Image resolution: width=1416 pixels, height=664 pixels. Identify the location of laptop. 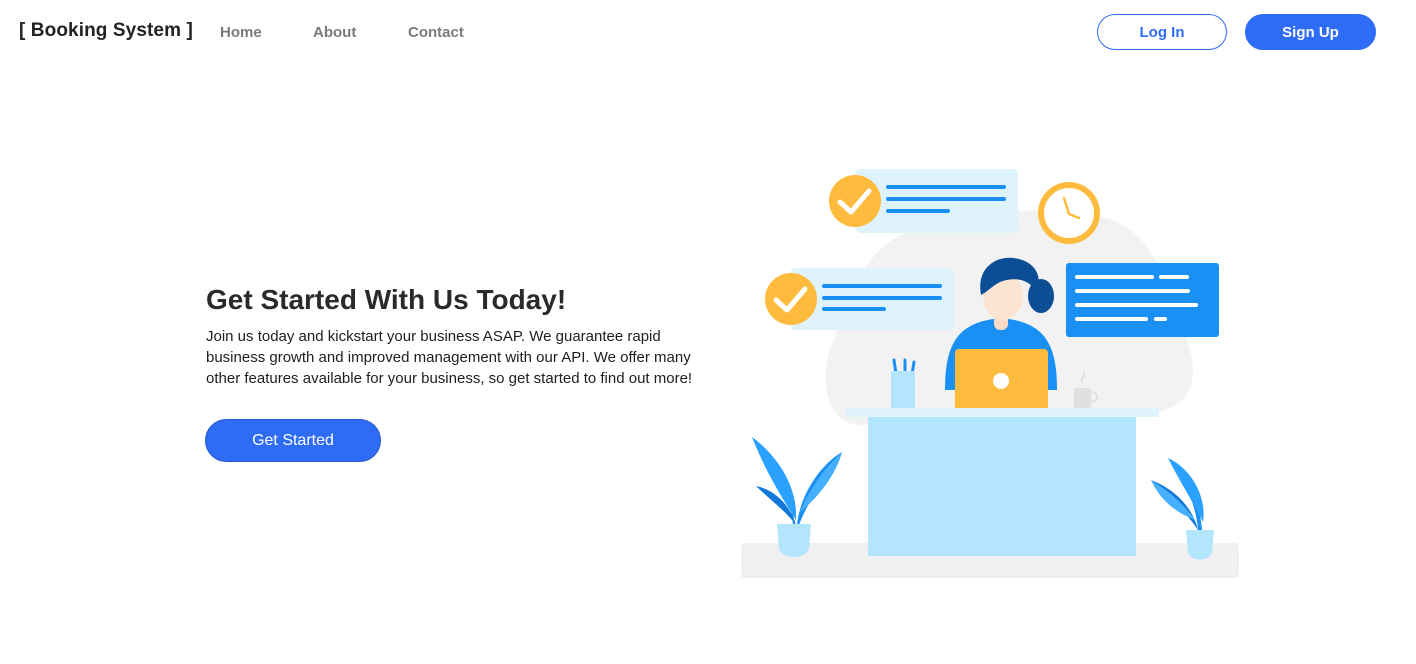
(1001, 380).